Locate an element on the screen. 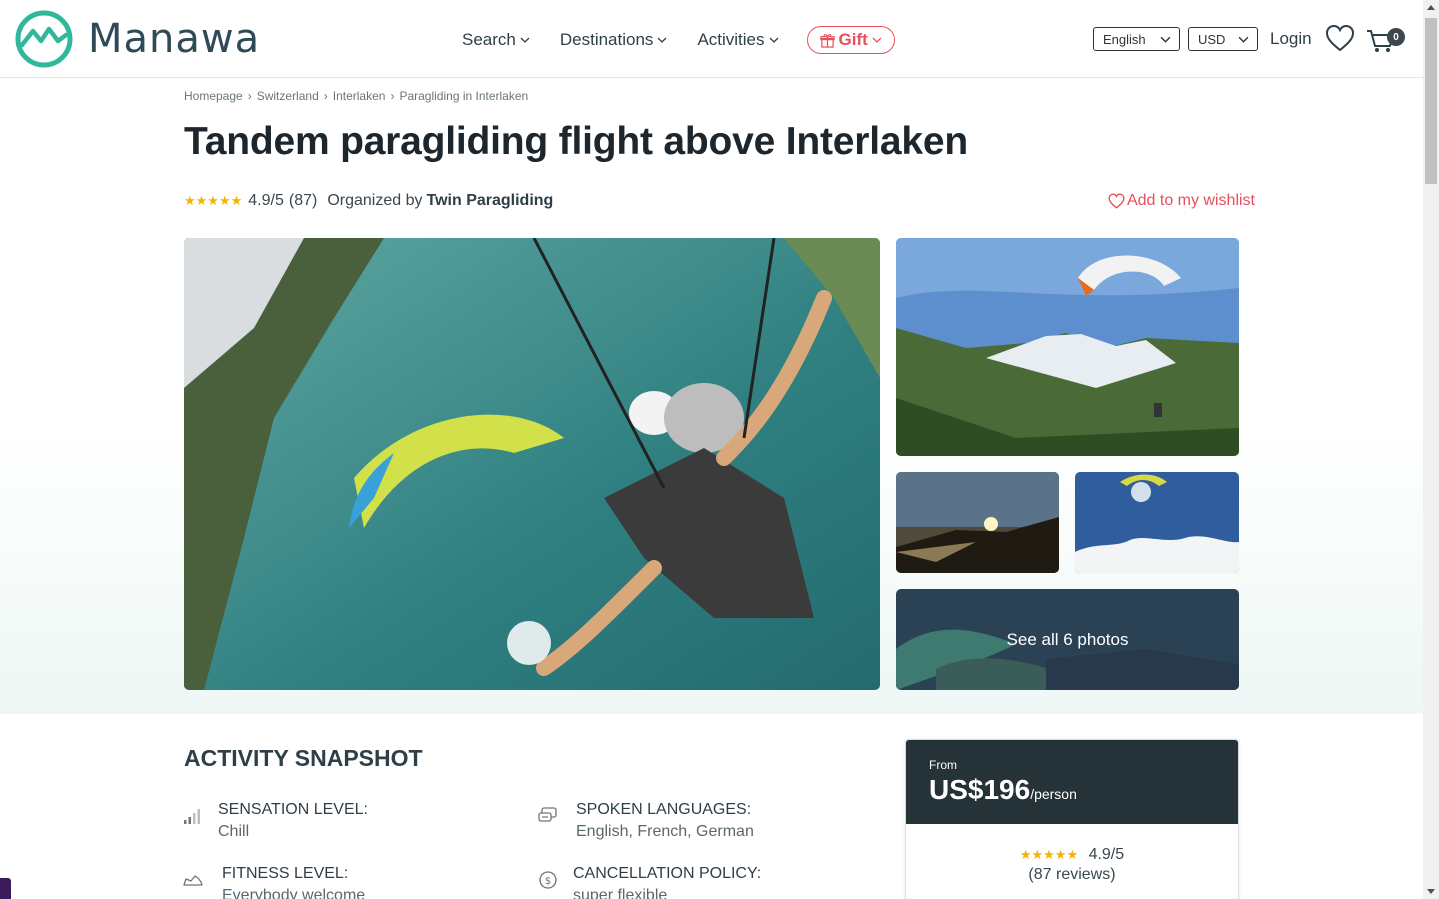 The image size is (1439, 899). side-photo-mountains is located at coordinates (1067, 347).